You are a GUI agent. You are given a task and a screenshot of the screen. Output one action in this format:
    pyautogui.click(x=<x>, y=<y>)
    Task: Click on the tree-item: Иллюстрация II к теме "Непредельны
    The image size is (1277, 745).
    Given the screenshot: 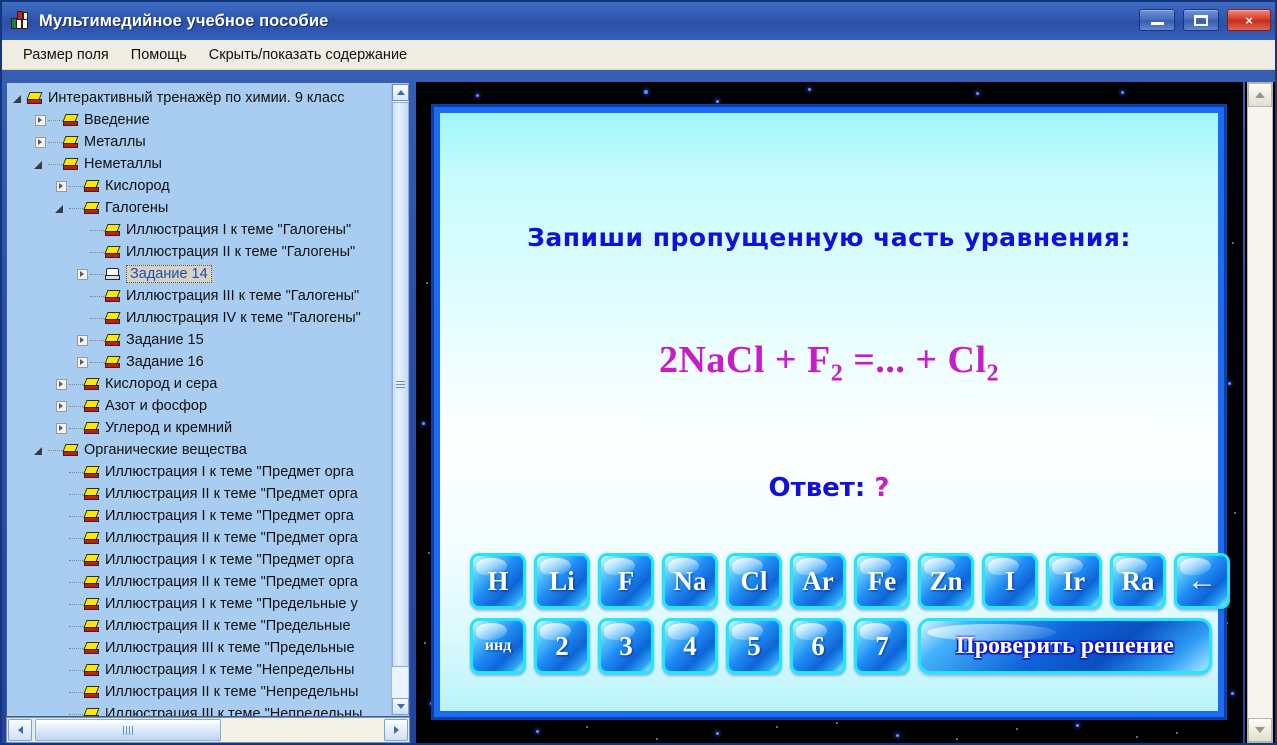 What is the action you would take?
    pyautogui.click(x=200, y=692)
    